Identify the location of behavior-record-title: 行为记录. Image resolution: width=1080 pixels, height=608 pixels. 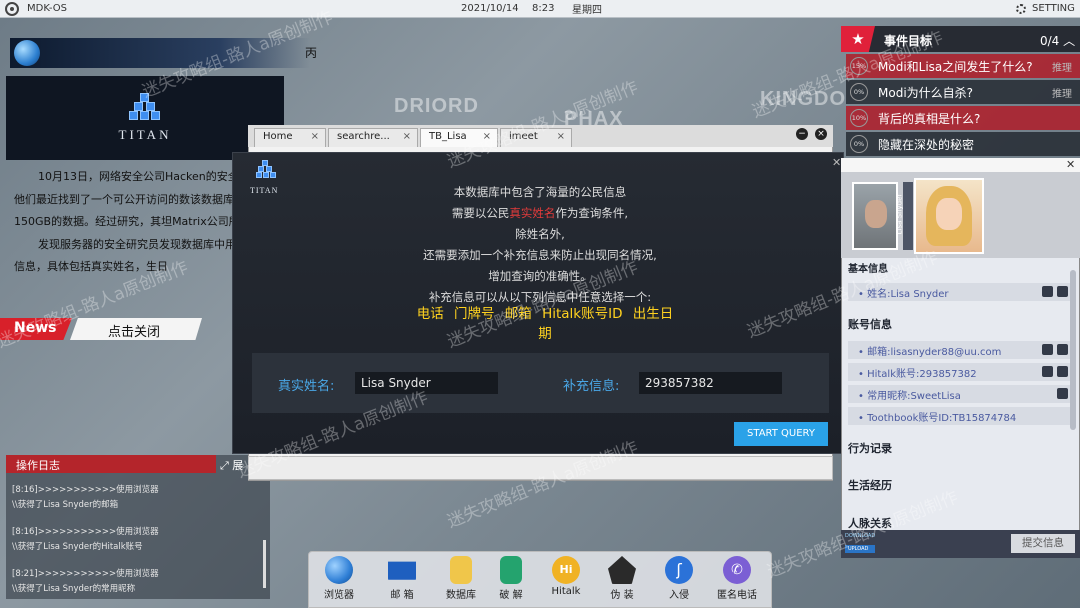
(870, 448).